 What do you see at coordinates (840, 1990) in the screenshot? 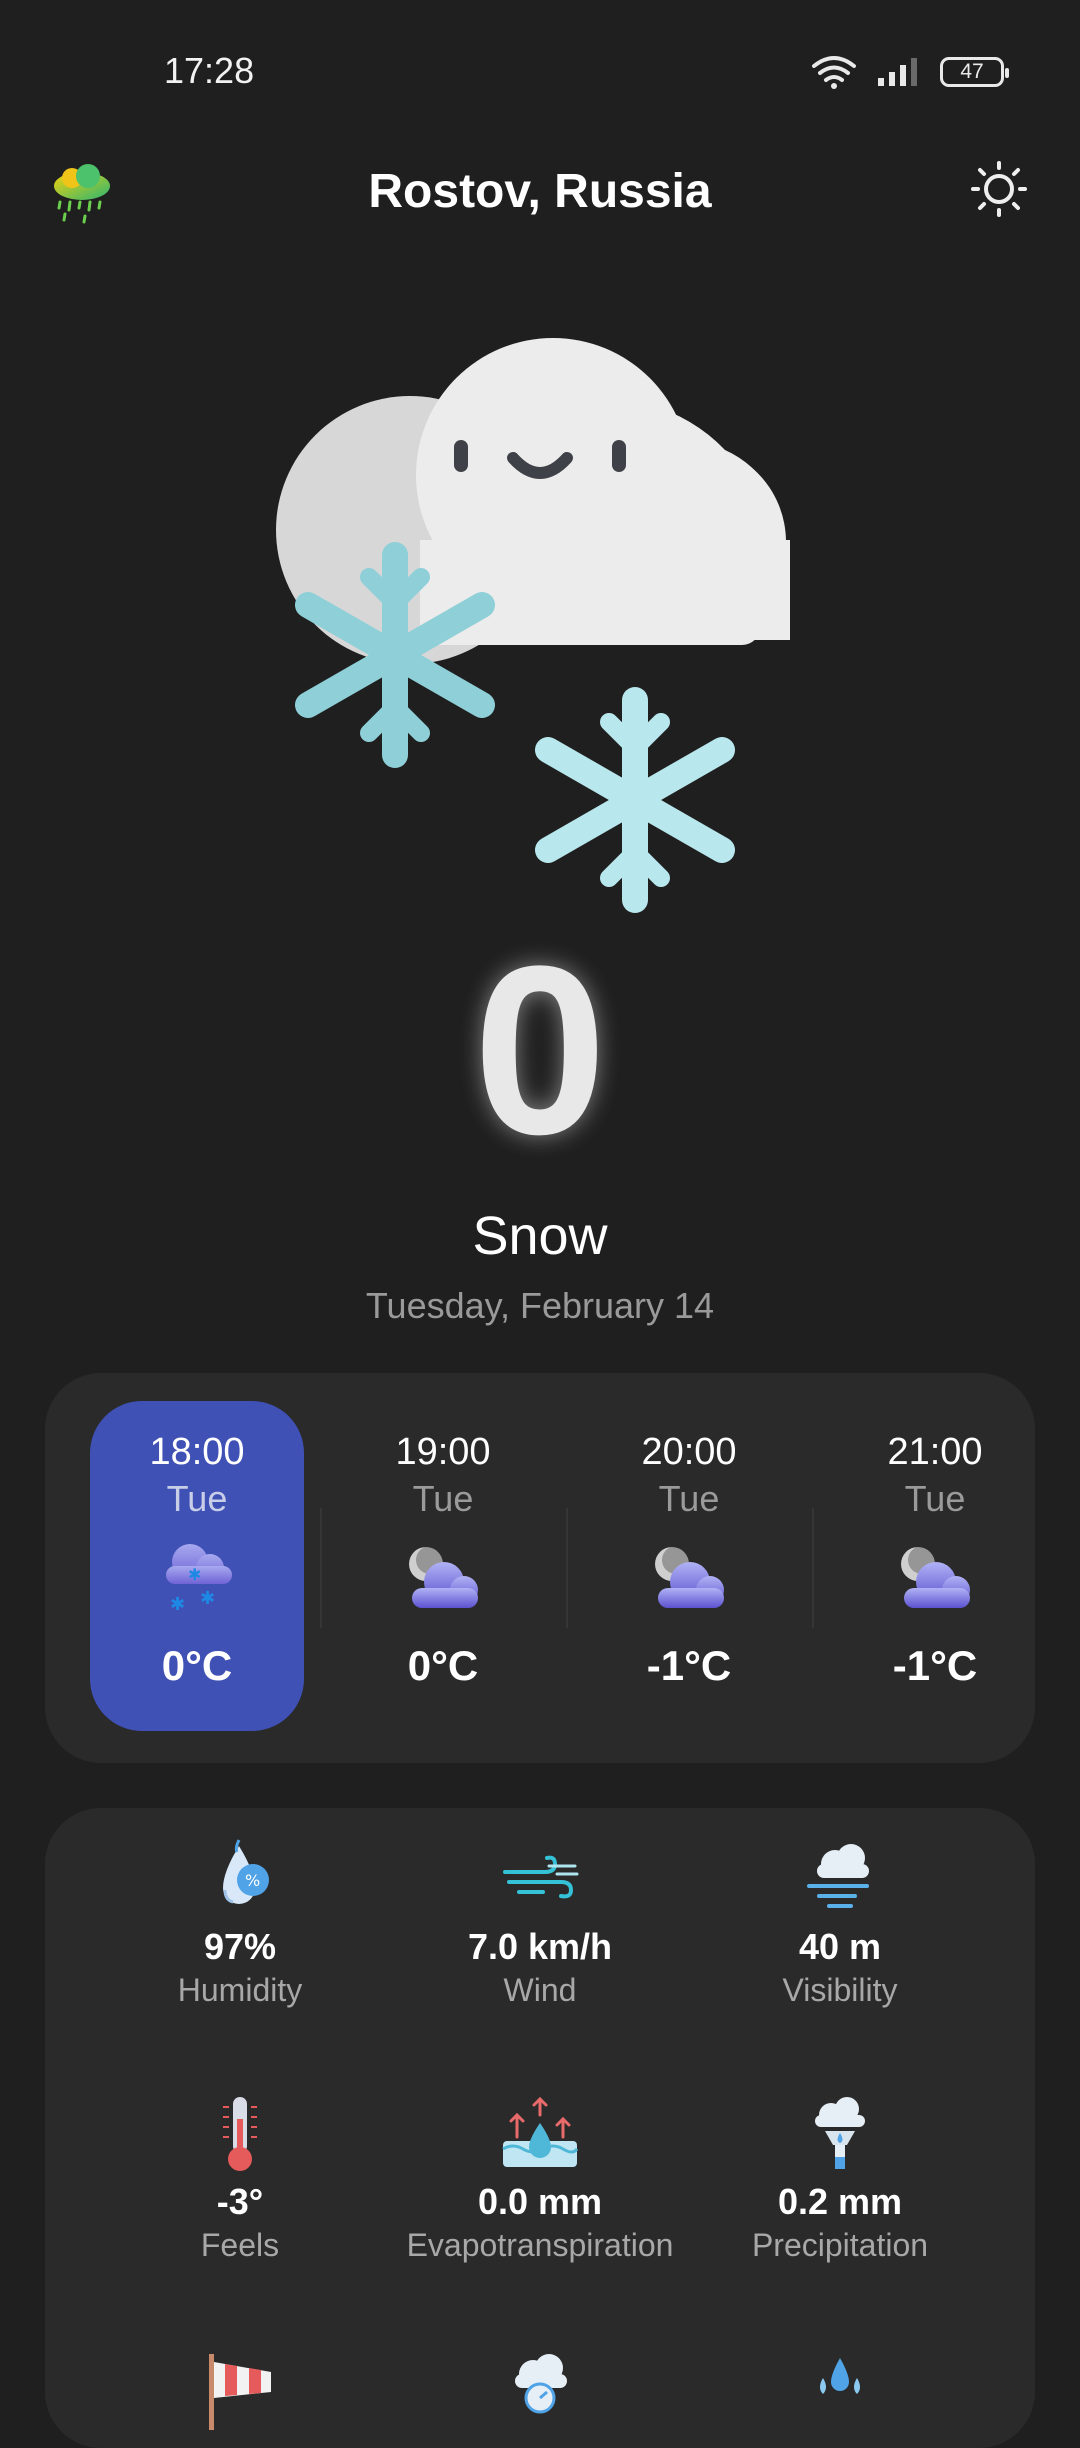
I see `visibility-label: Visibility` at bounding box center [840, 1990].